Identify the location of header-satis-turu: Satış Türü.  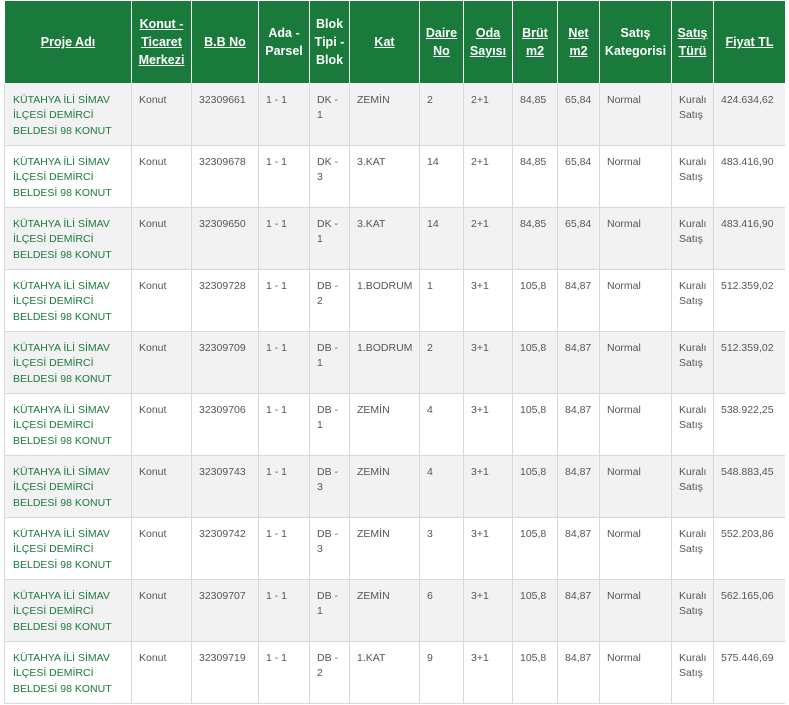
(692, 42).